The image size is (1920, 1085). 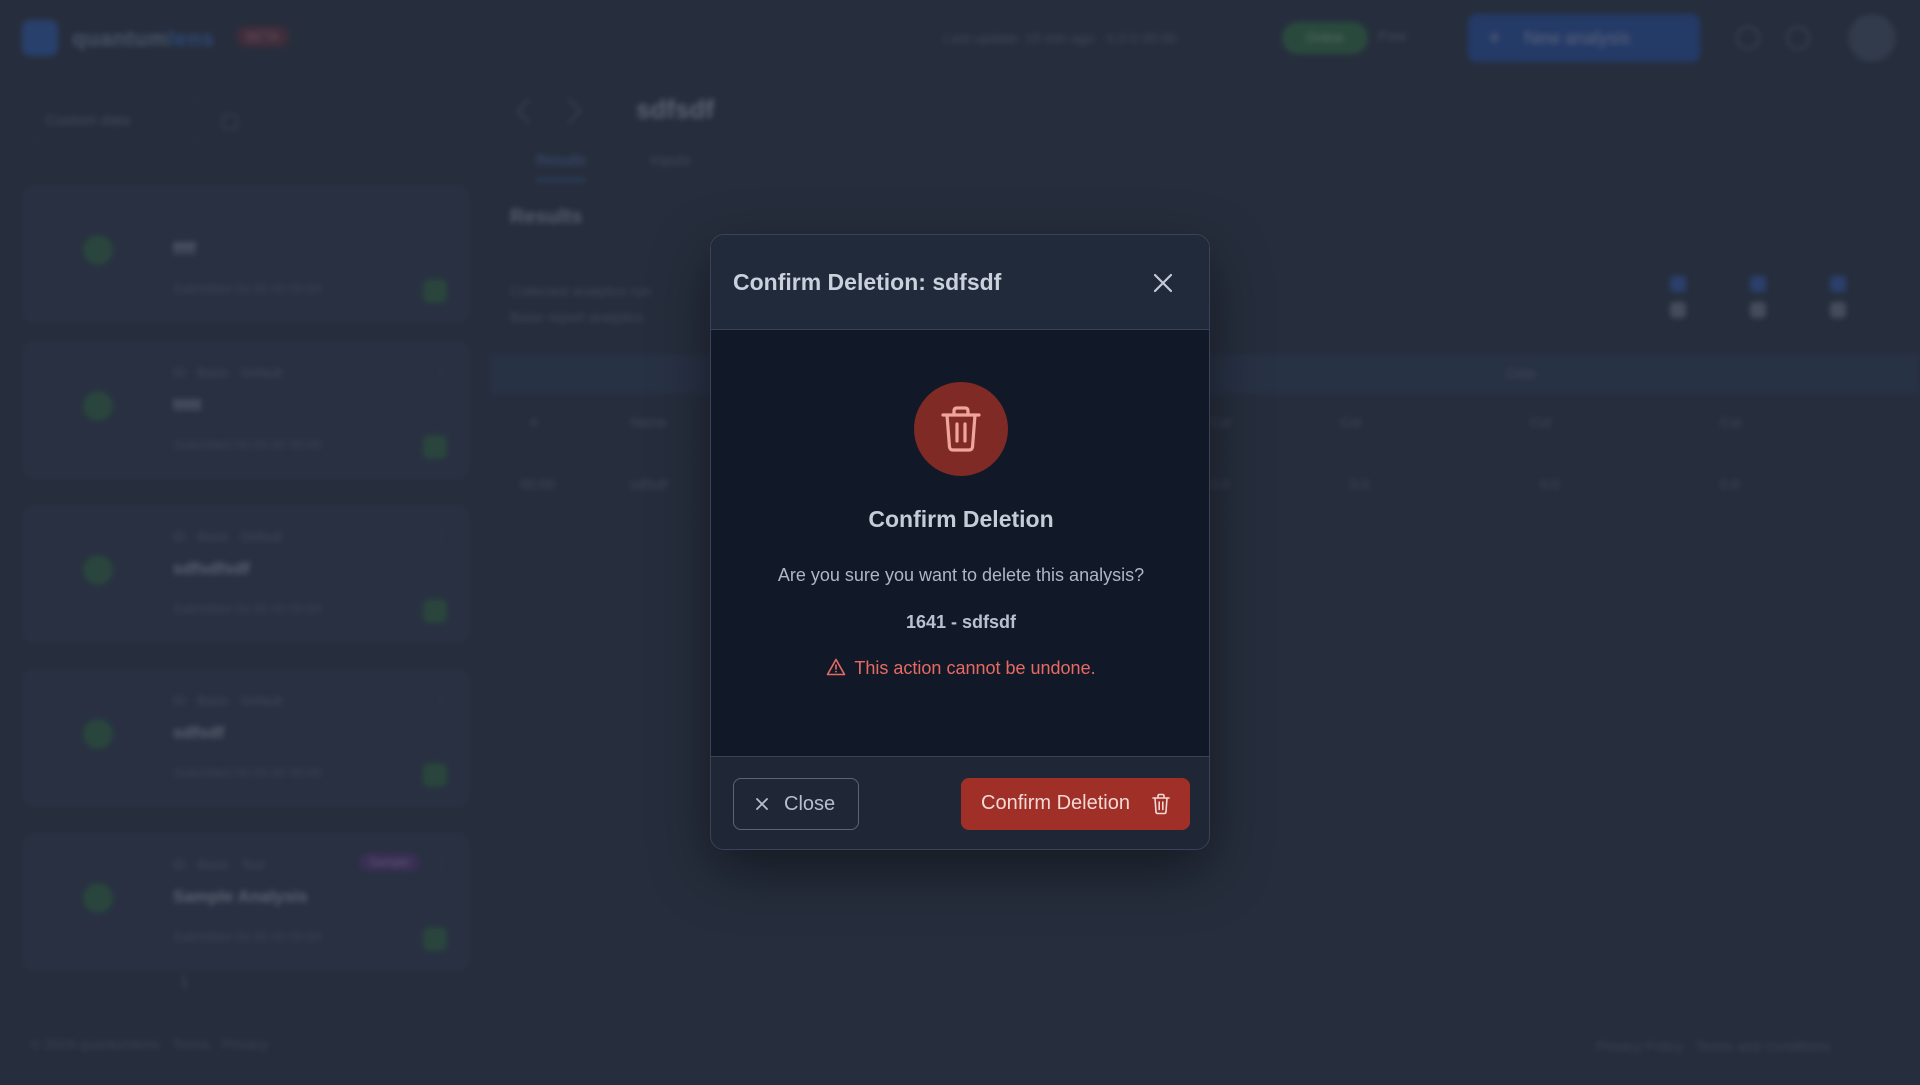 I want to click on close-button: Close, so click(x=796, y=804).